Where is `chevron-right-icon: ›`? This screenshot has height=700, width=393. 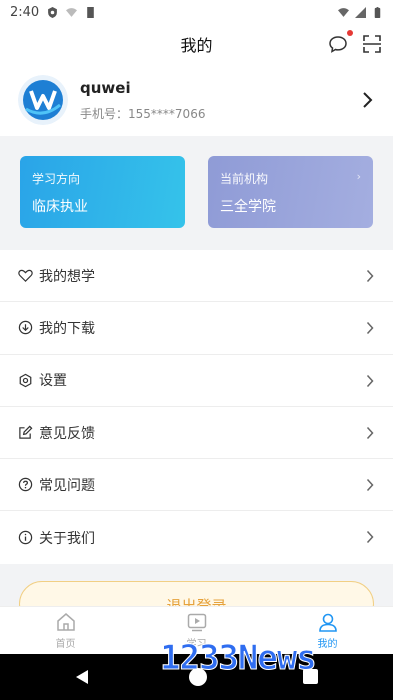 chevron-right-icon: › is located at coordinates (358, 176).